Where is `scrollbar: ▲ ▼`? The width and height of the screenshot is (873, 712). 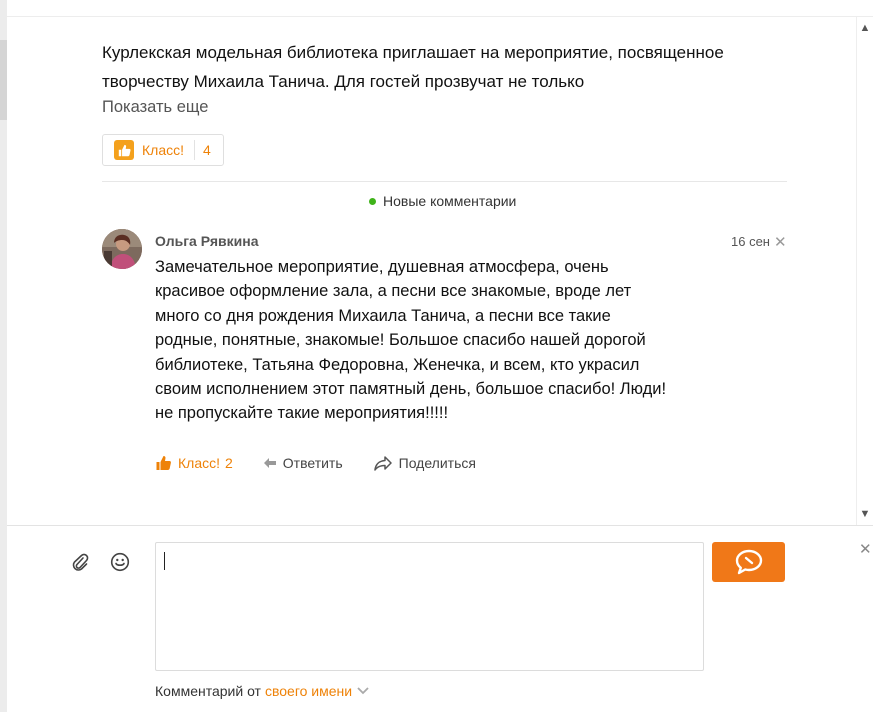
scrollbar: ▲ ▼ is located at coordinates (864, 271).